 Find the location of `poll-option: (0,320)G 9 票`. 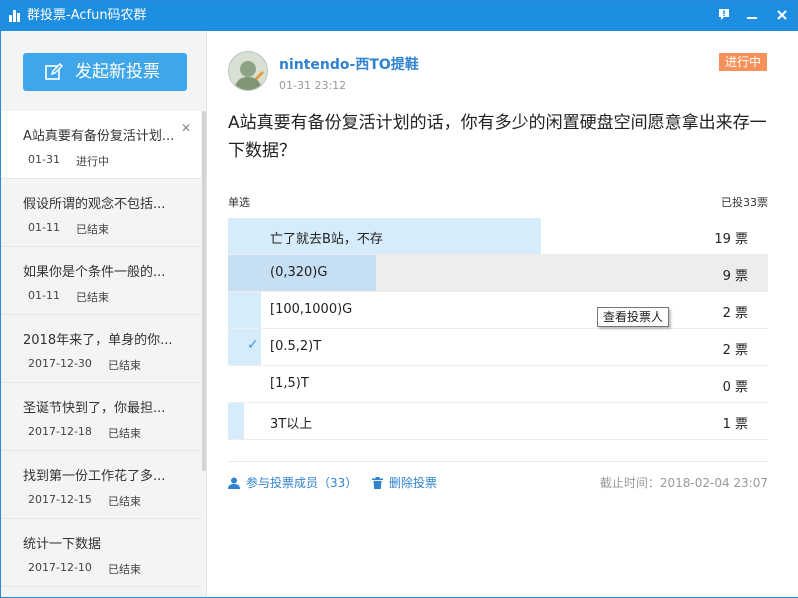

poll-option: (0,320)G 9 票 is located at coordinates (498, 273).